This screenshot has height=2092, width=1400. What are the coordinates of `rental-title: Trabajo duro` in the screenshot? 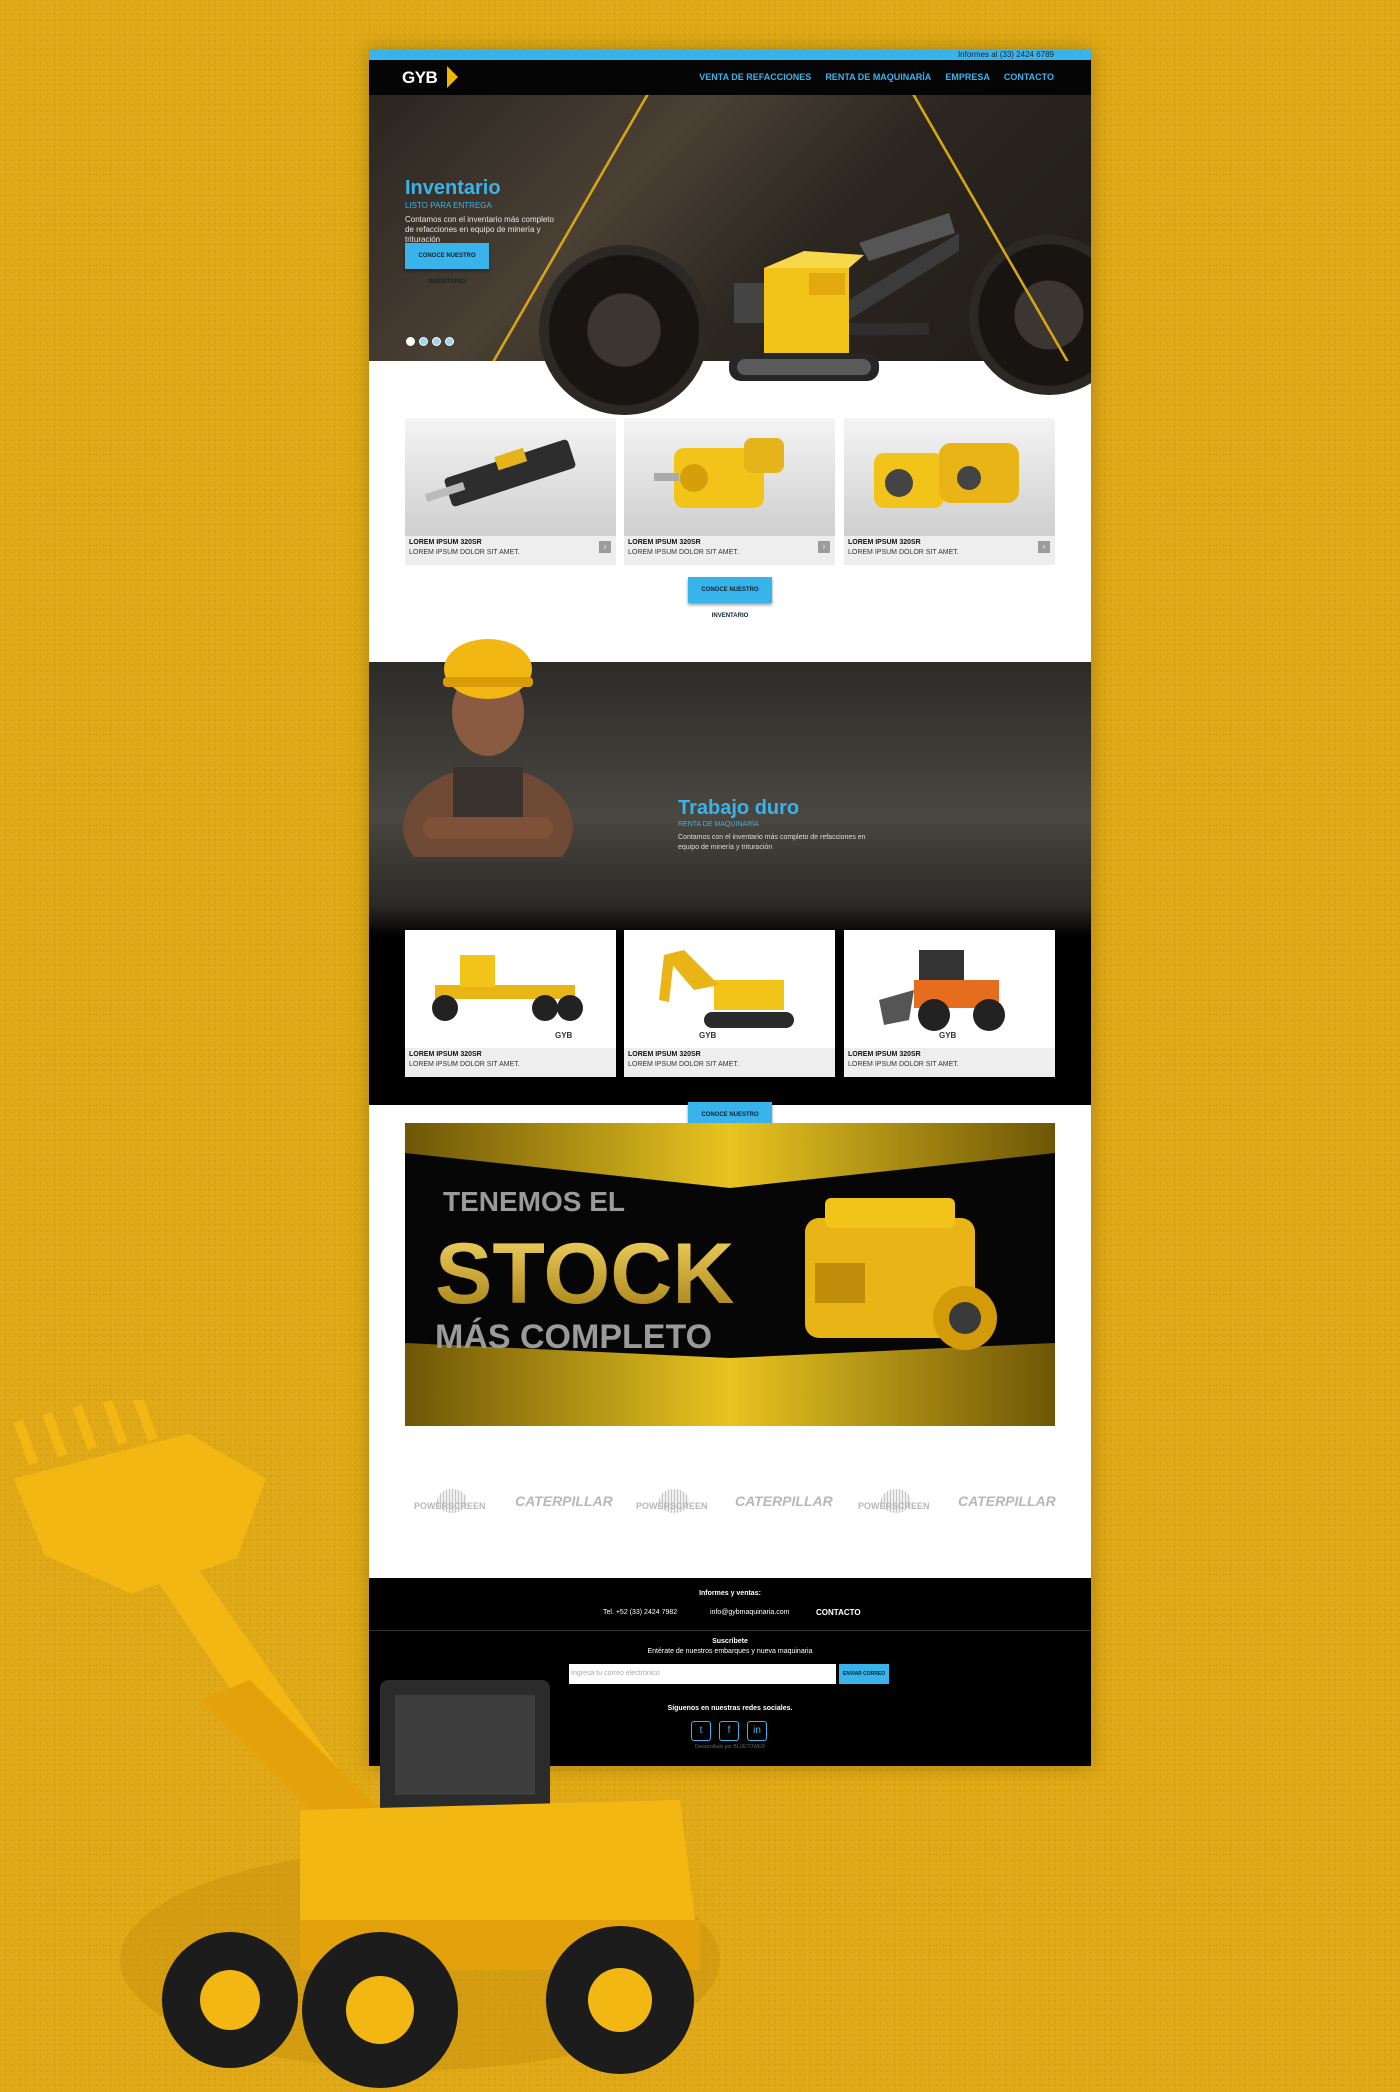 It's located at (739, 808).